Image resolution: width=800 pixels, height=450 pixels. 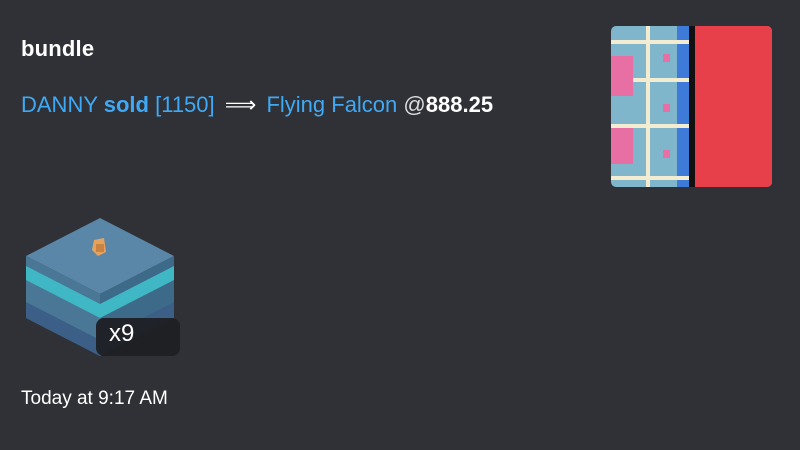 What do you see at coordinates (103, 287) in the screenshot?
I see `pixel-land-cube-icon` at bounding box center [103, 287].